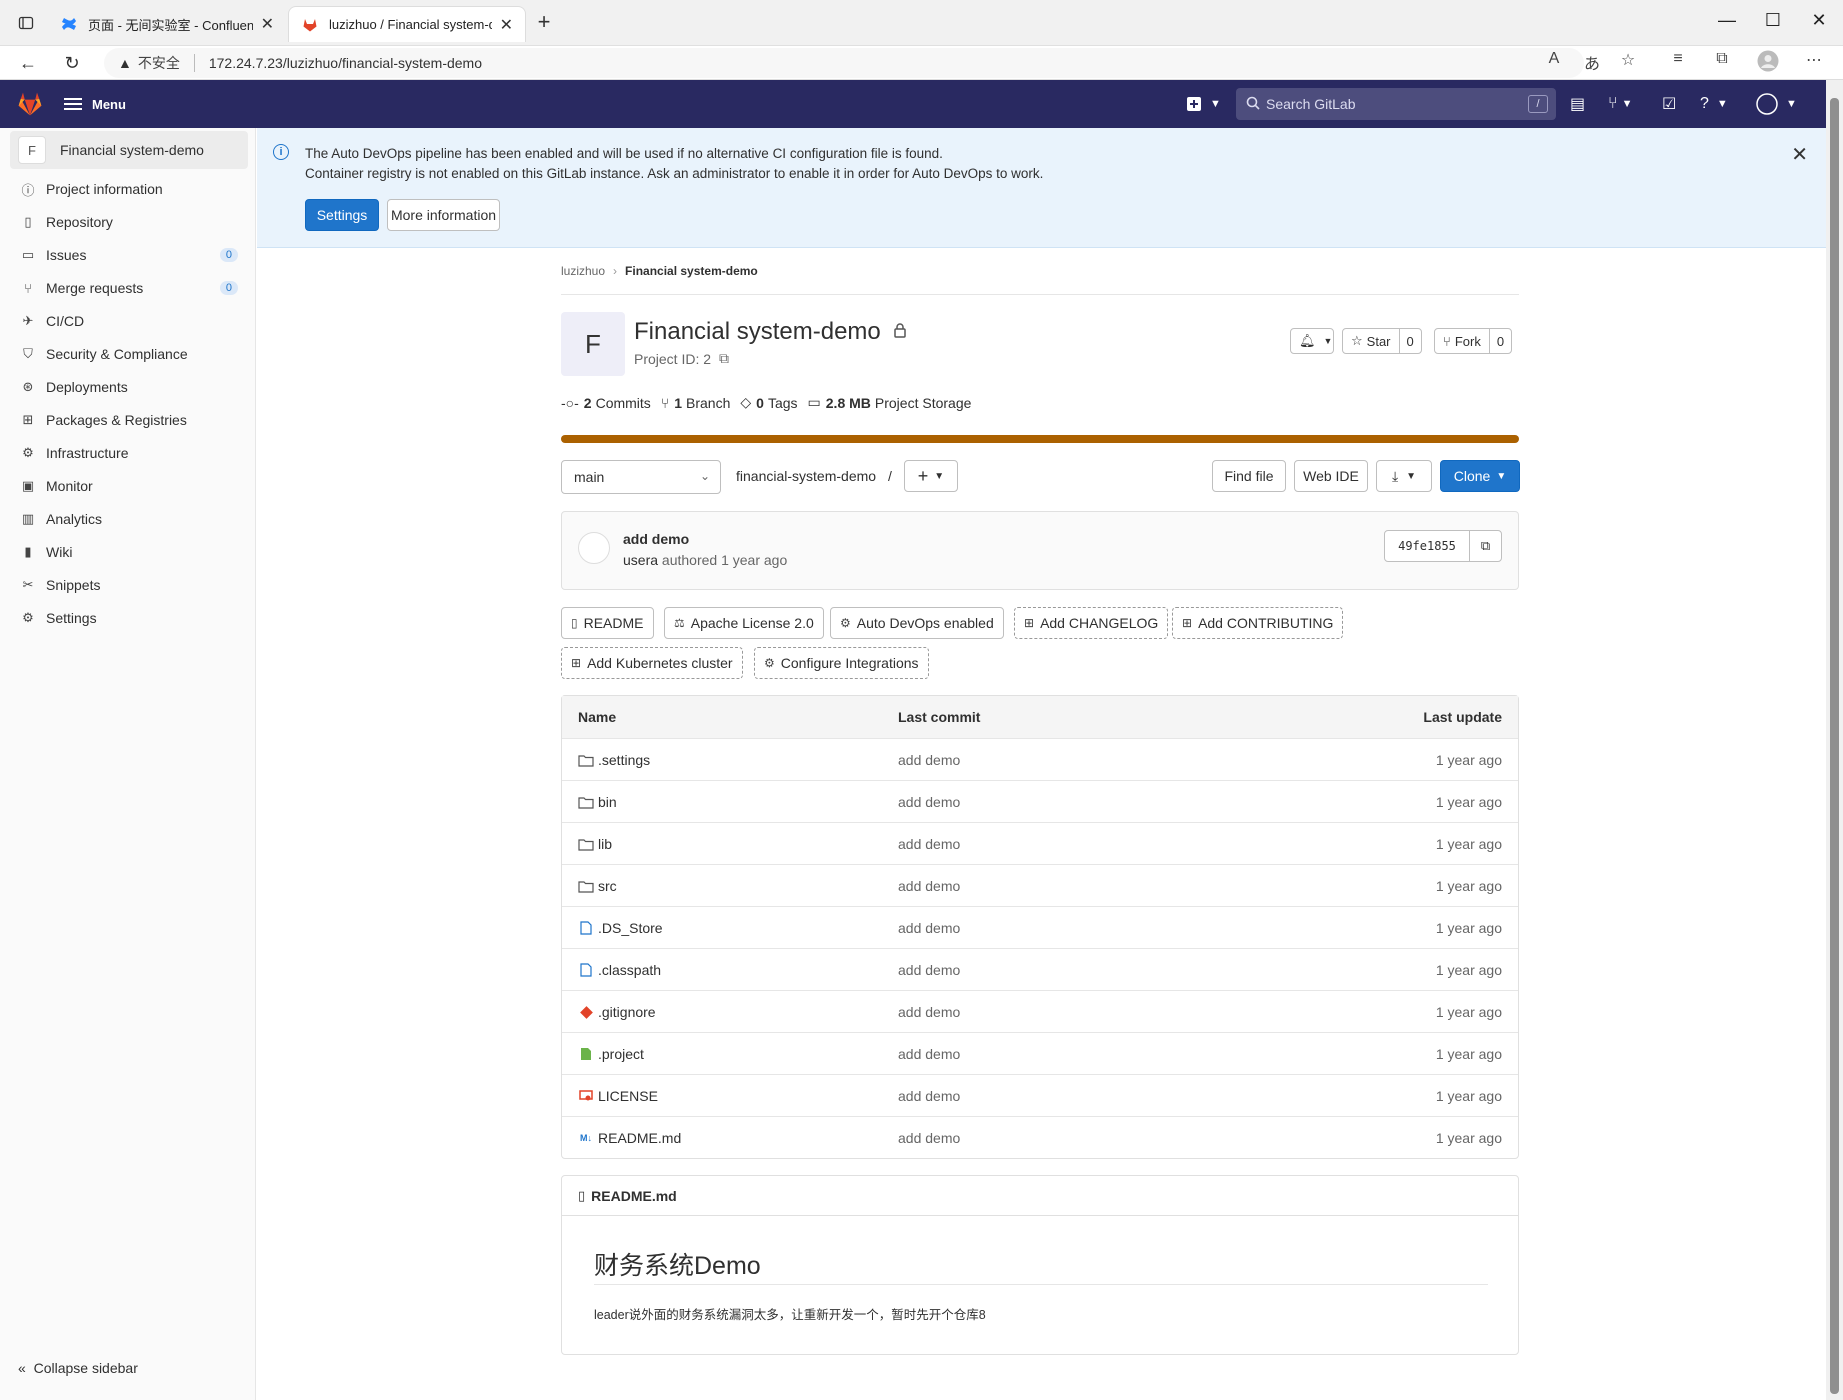  What do you see at coordinates (1040, 801) in the screenshot?
I see `table-row: bin add demo 1 year ago` at bounding box center [1040, 801].